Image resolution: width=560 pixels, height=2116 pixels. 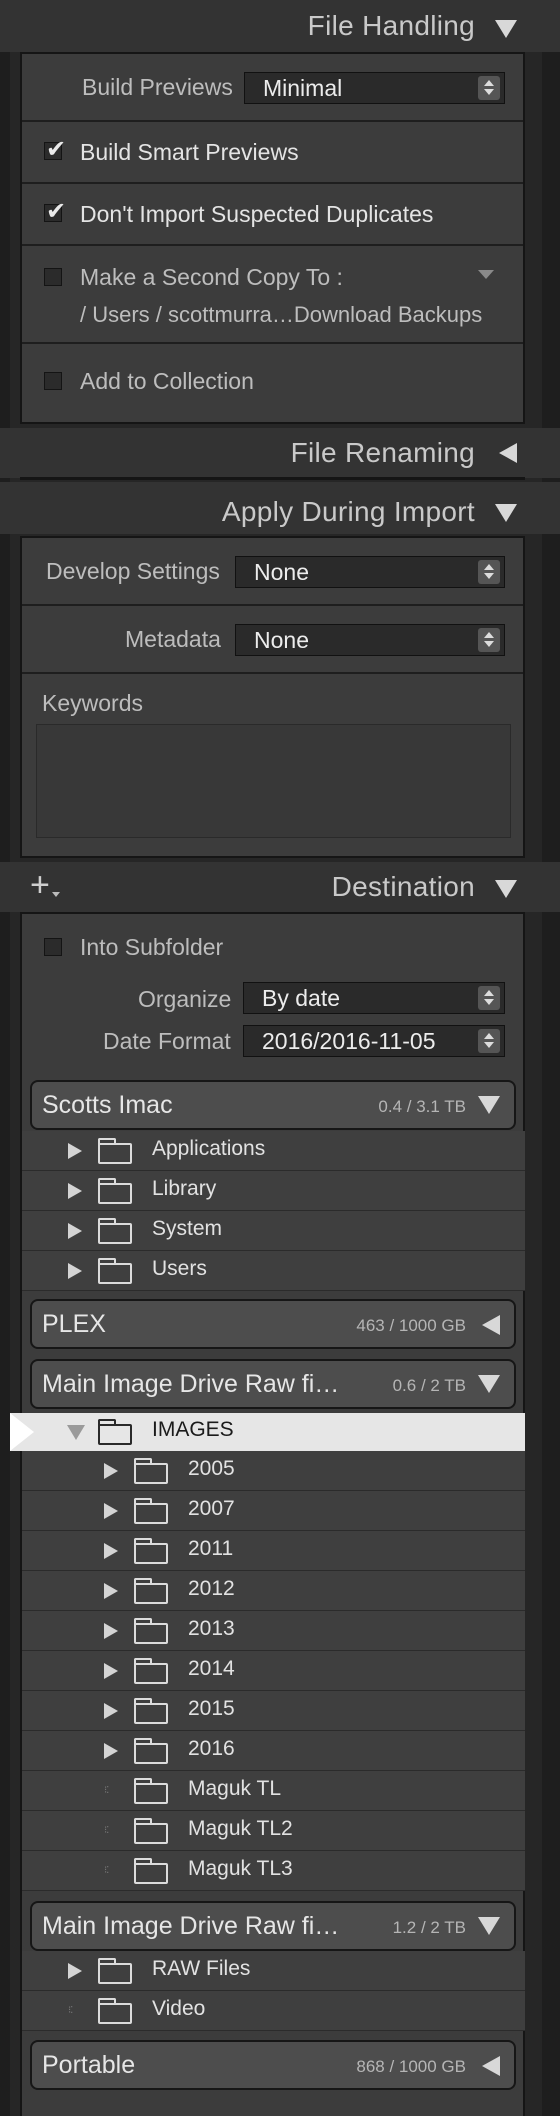 What do you see at coordinates (5, 1058) in the screenshot?
I see `left-edge` at bounding box center [5, 1058].